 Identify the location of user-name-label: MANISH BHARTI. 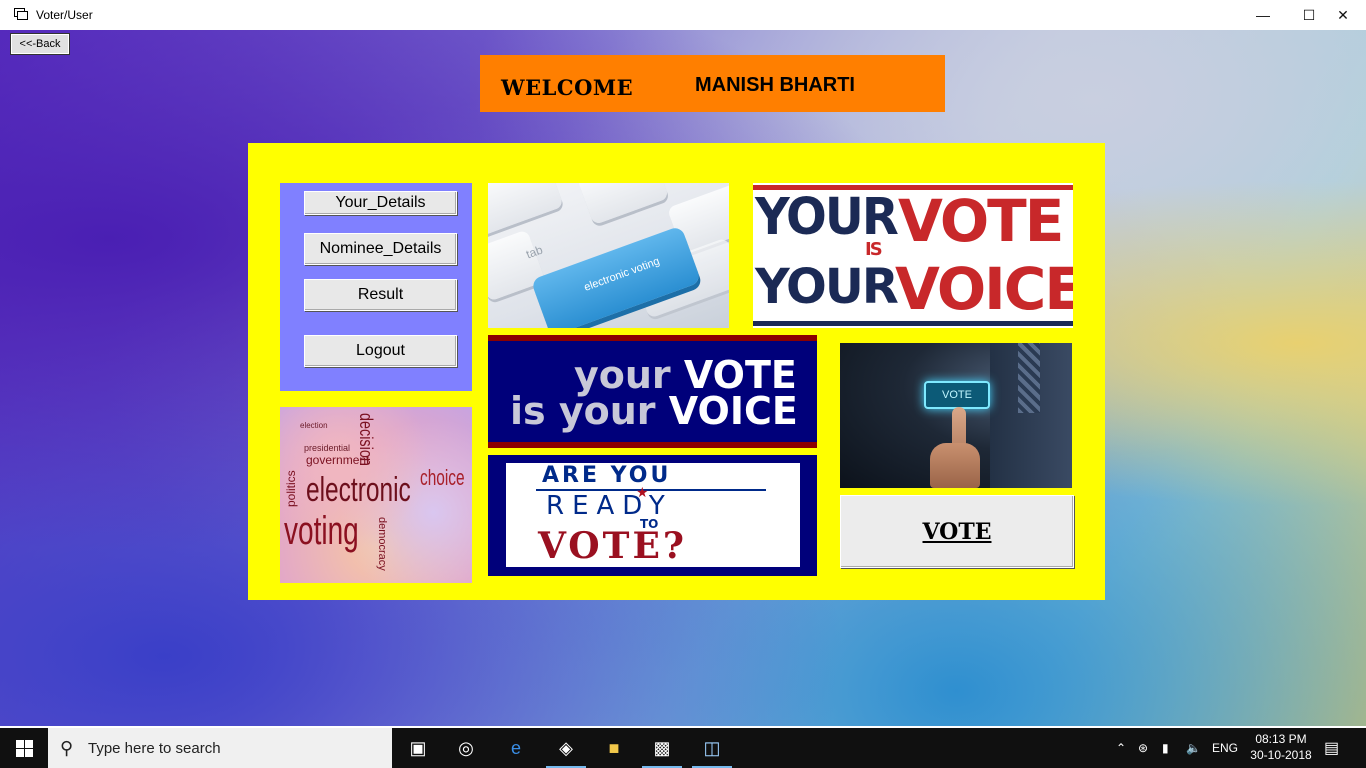
(775, 85).